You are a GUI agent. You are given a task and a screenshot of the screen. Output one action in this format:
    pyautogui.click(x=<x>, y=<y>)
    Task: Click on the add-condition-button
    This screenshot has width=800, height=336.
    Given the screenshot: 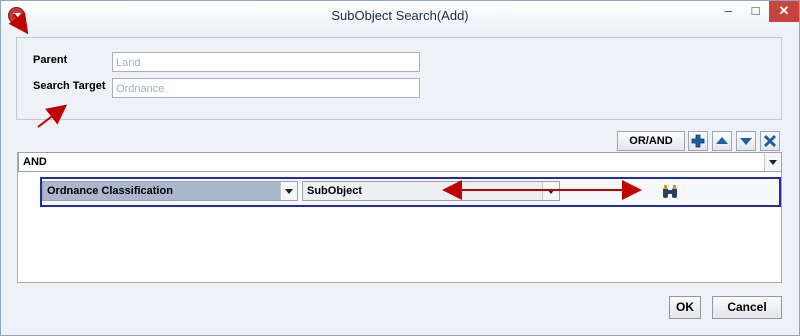 What is the action you would take?
    pyautogui.click(x=698, y=141)
    